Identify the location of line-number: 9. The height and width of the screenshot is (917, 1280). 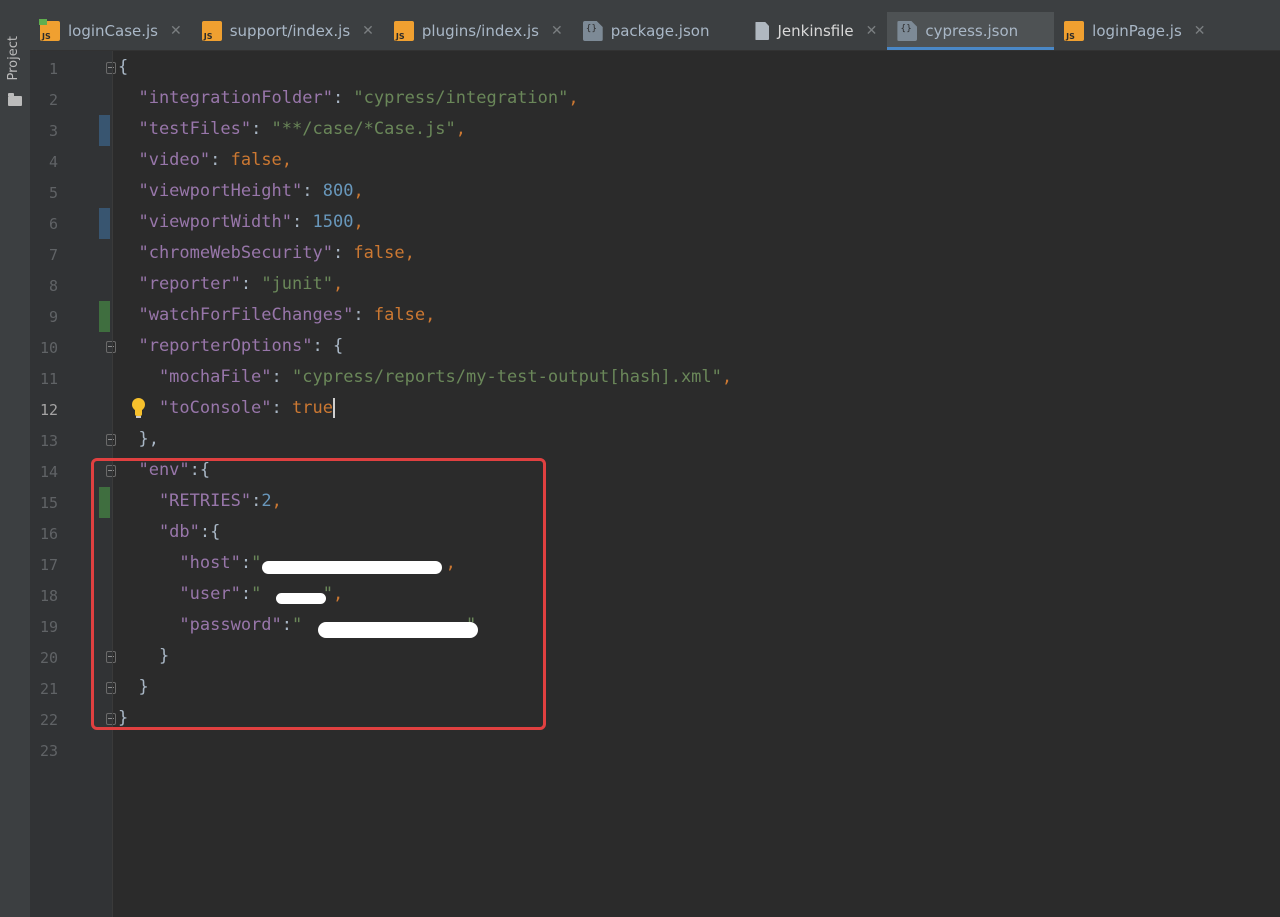
(53, 317).